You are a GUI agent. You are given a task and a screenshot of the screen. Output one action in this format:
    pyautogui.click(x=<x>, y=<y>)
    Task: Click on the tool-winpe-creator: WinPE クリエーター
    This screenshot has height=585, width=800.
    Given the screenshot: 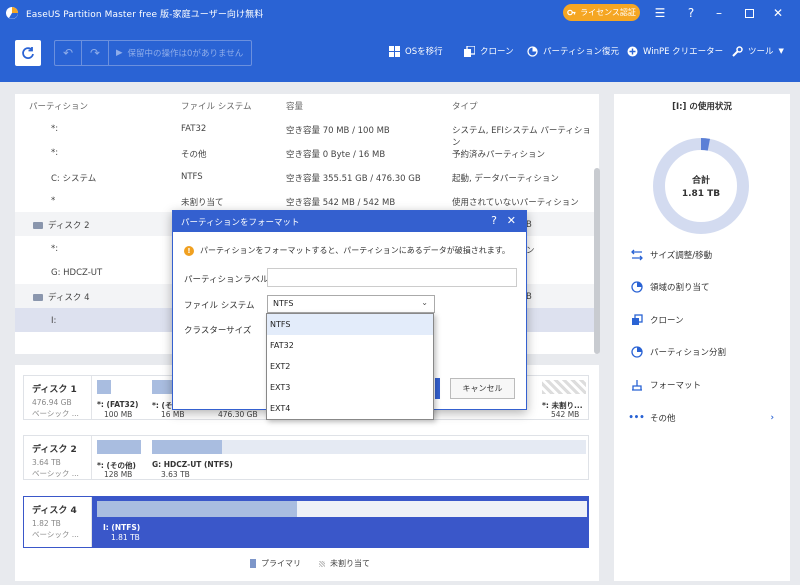 What is the action you would take?
    pyautogui.click(x=675, y=51)
    